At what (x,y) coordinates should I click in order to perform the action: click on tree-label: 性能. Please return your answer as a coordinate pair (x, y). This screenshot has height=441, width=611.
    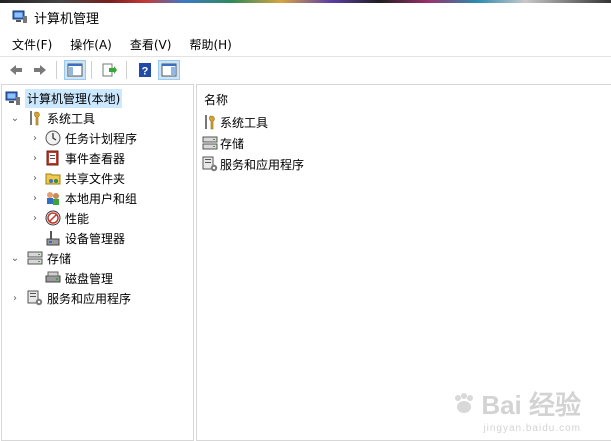
    Looking at the image, I should click on (77, 218).